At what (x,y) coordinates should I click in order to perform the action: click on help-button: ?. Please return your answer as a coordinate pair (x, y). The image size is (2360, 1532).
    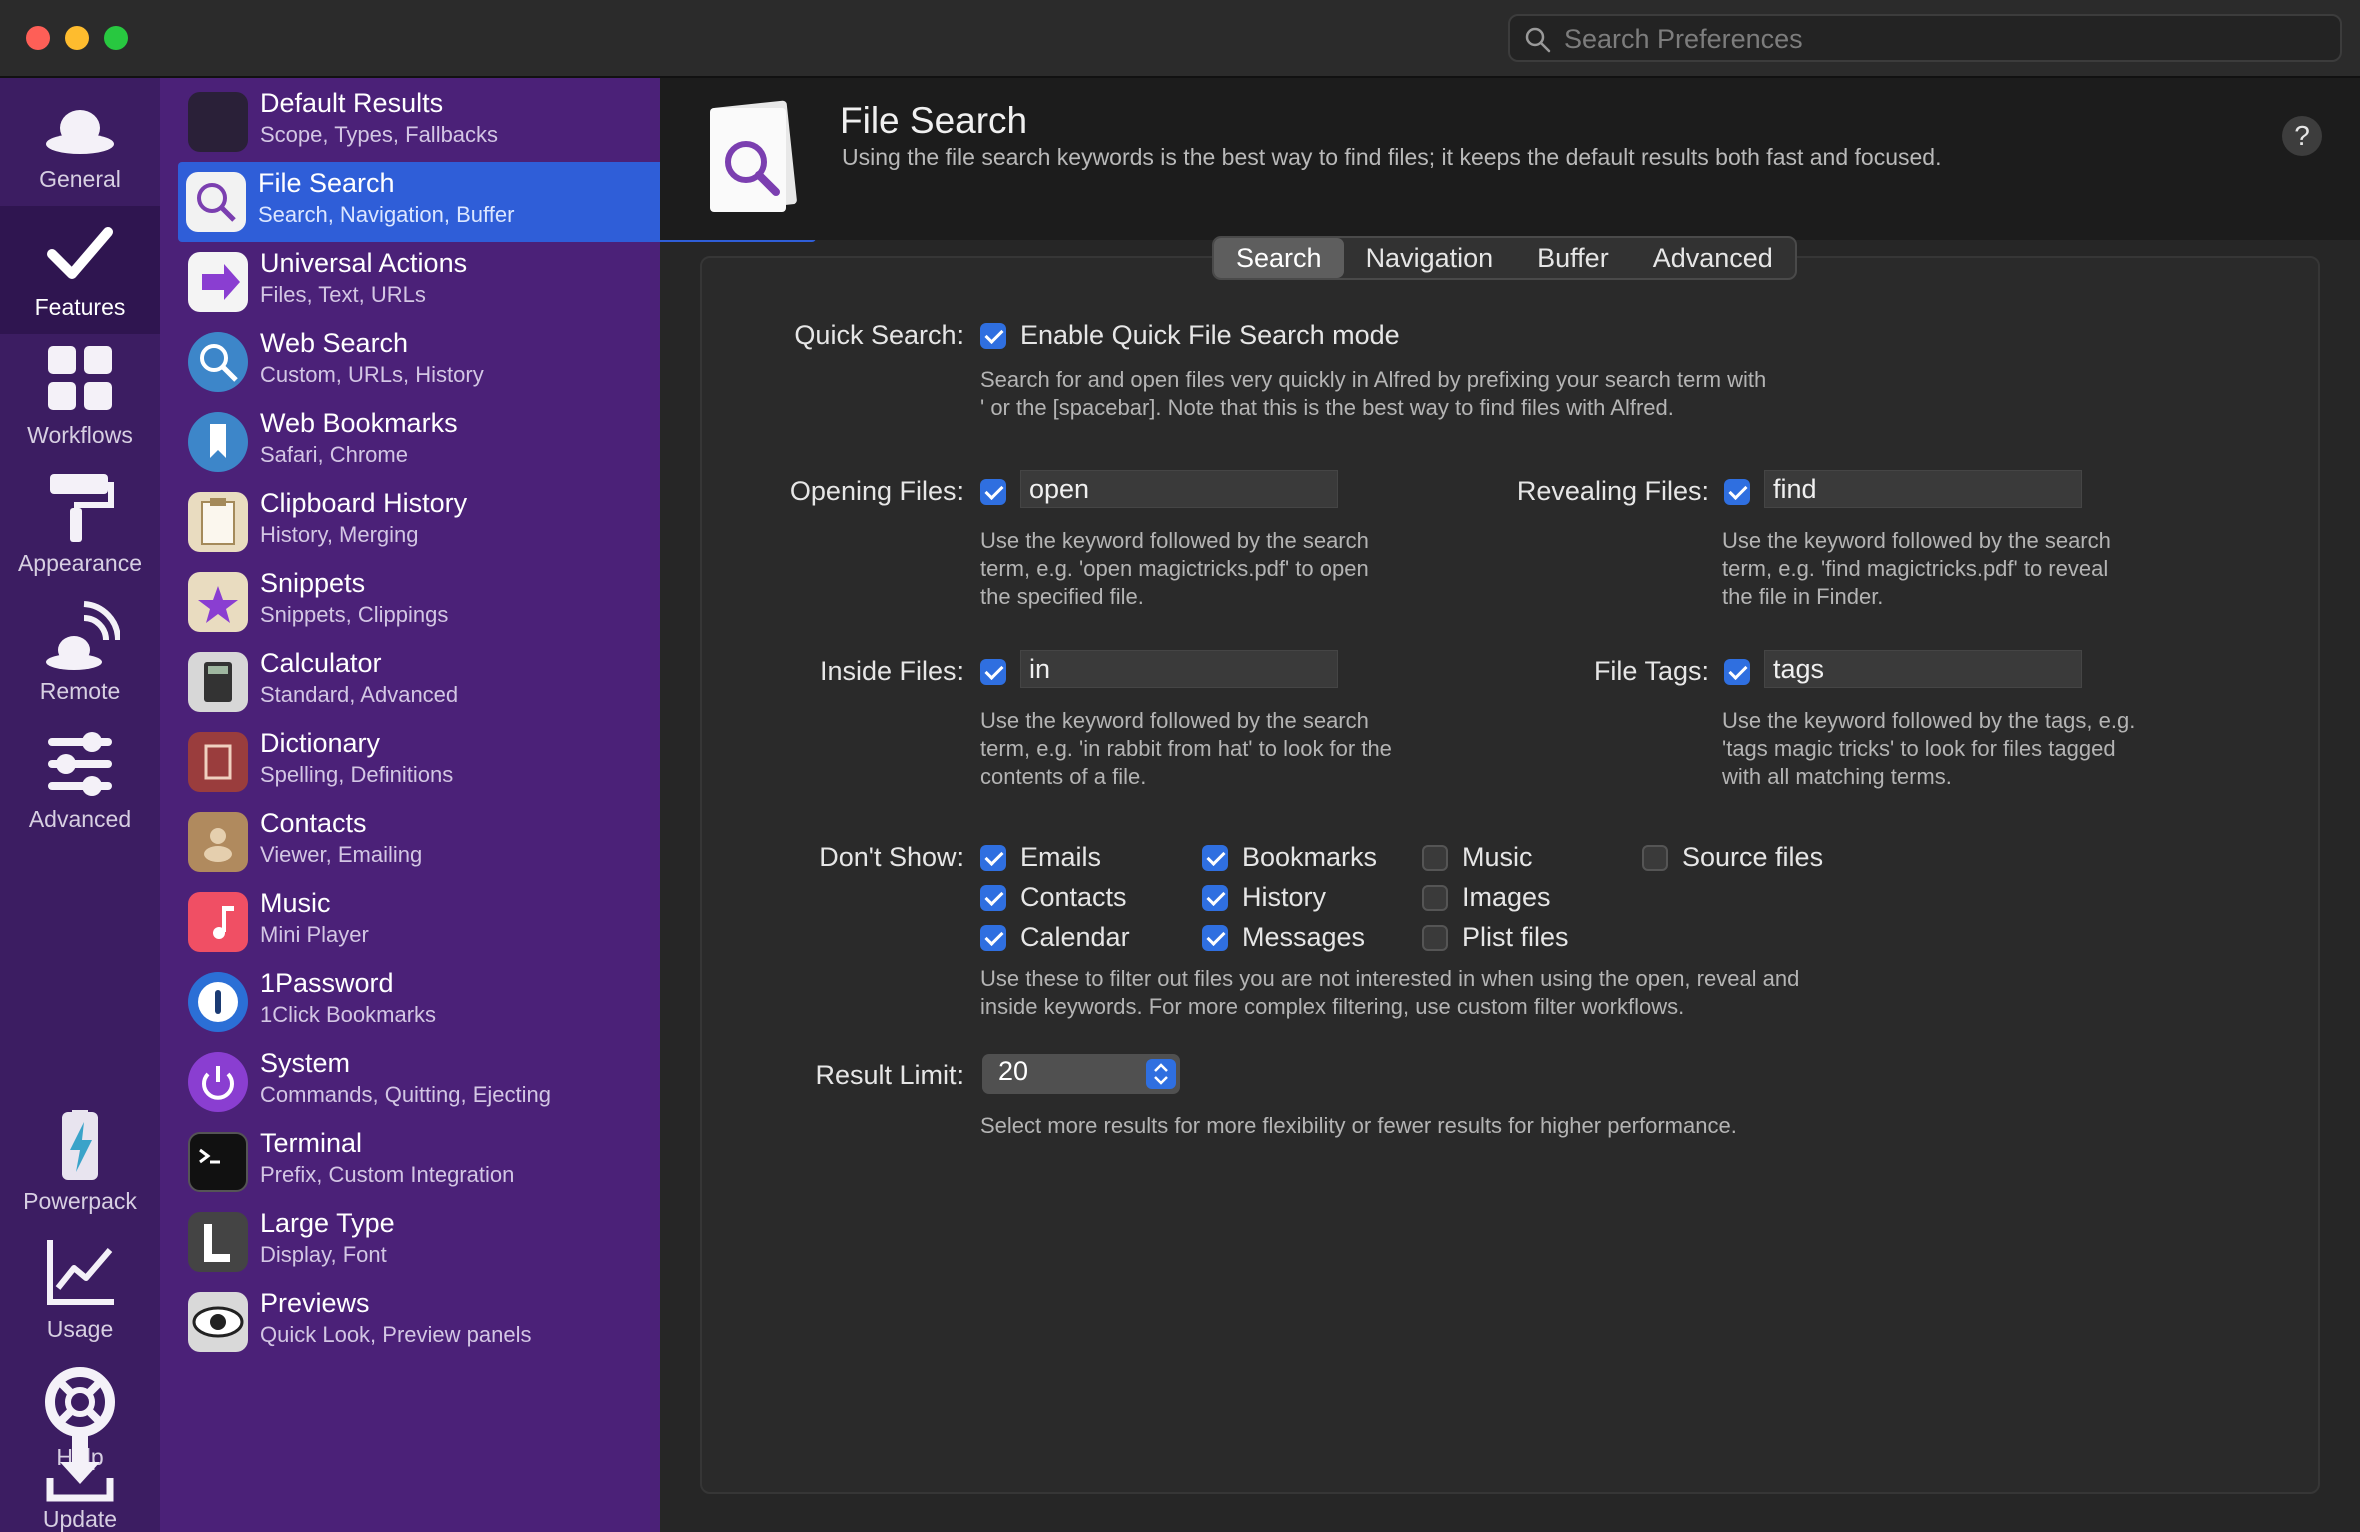
    Looking at the image, I should click on (2302, 136).